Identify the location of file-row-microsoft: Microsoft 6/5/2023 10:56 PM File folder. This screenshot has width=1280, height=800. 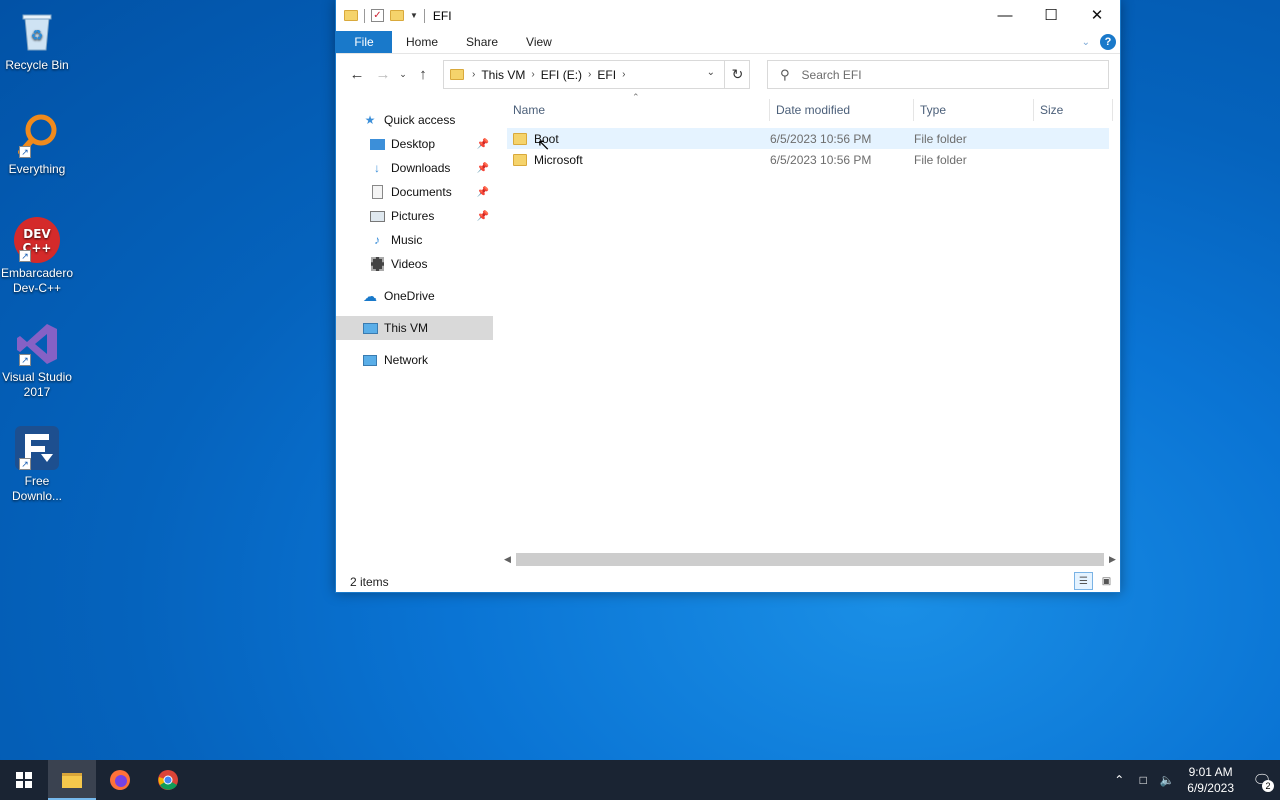
(808, 159).